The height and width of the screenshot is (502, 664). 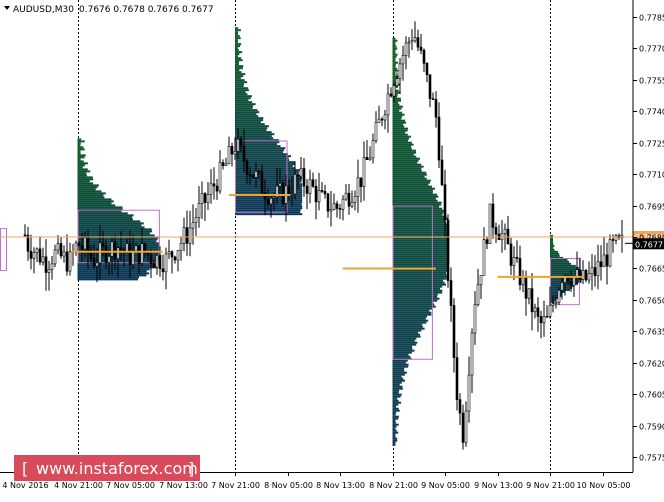 What do you see at coordinates (78, 485) in the screenshot?
I see `time-tick-label: 4 Nov 21:00` at bounding box center [78, 485].